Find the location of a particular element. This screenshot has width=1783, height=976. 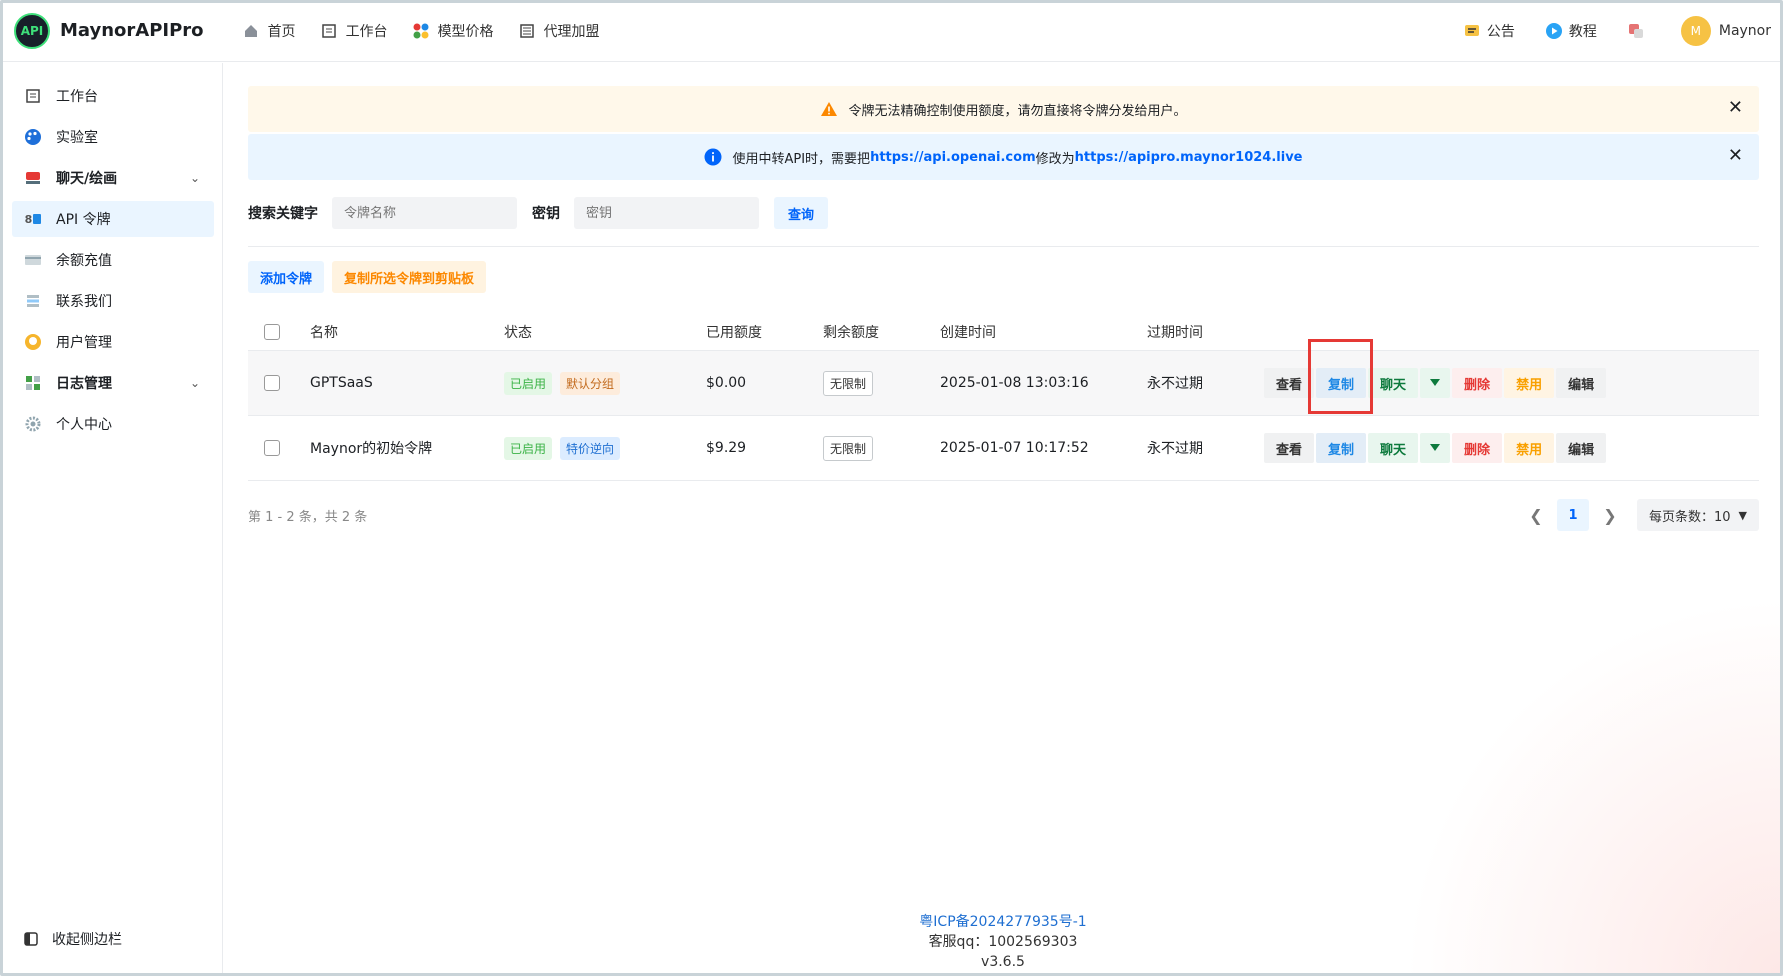

status-badge: 已启用 is located at coordinates (528, 448).